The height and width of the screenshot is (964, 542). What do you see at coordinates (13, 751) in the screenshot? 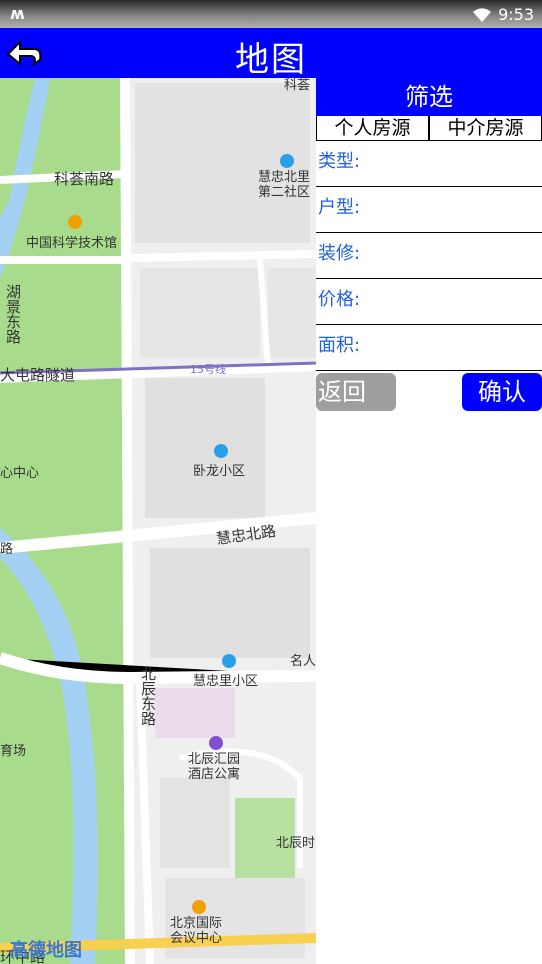
I see `map-label: 育场` at bounding box center [13, 751].